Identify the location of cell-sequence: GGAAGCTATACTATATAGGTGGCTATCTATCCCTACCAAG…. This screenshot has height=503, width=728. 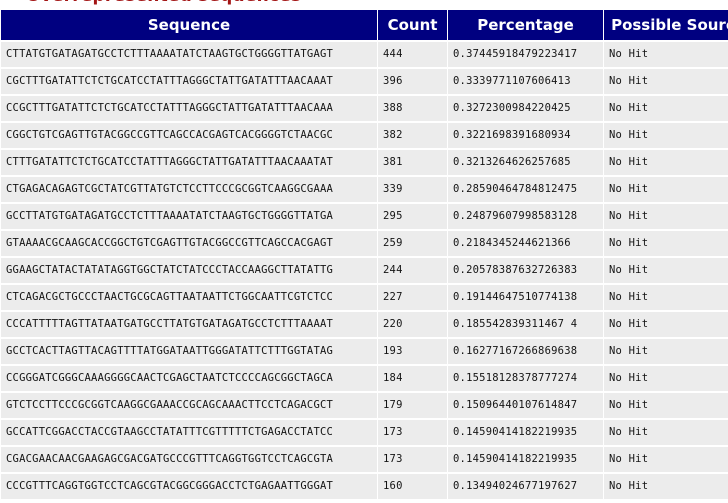
(189, 270).